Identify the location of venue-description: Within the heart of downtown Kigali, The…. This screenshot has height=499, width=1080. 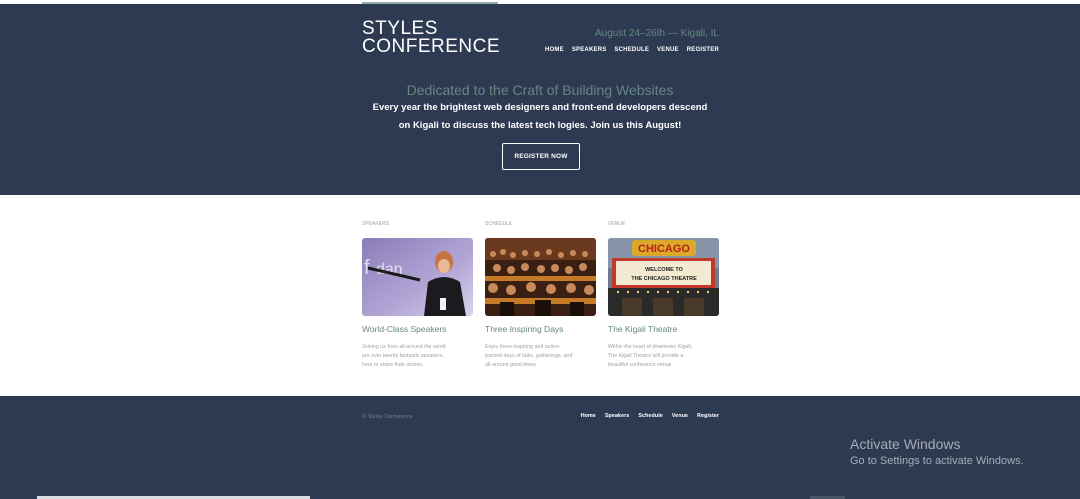
(664, 356).